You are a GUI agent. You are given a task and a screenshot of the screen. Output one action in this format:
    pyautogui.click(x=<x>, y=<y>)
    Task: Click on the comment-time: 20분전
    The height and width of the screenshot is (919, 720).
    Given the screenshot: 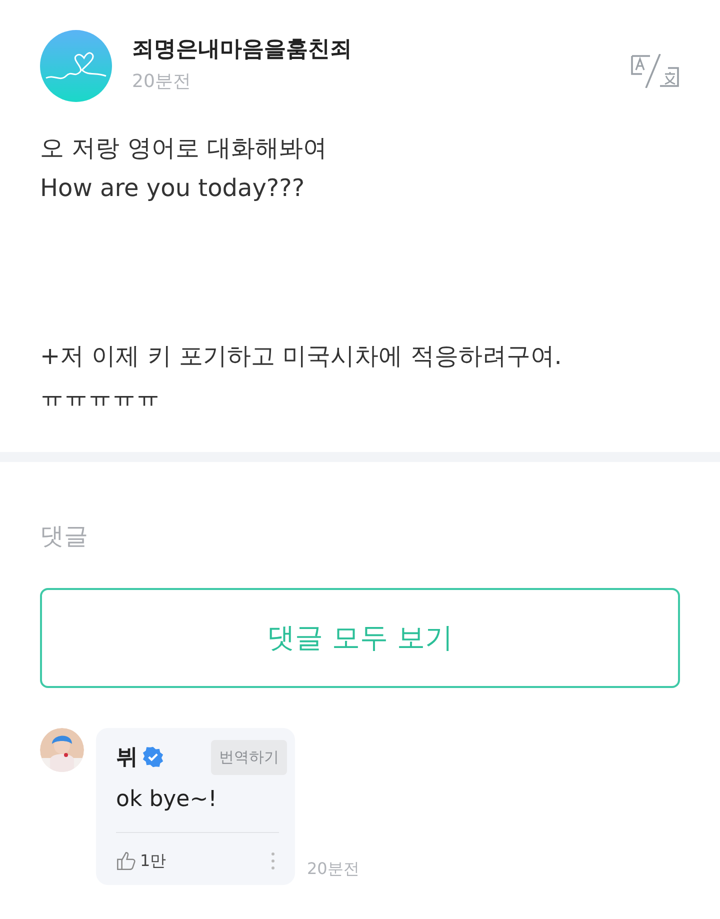 What is the action you would take?
    pyautogui.click(x=333, y=869)
    